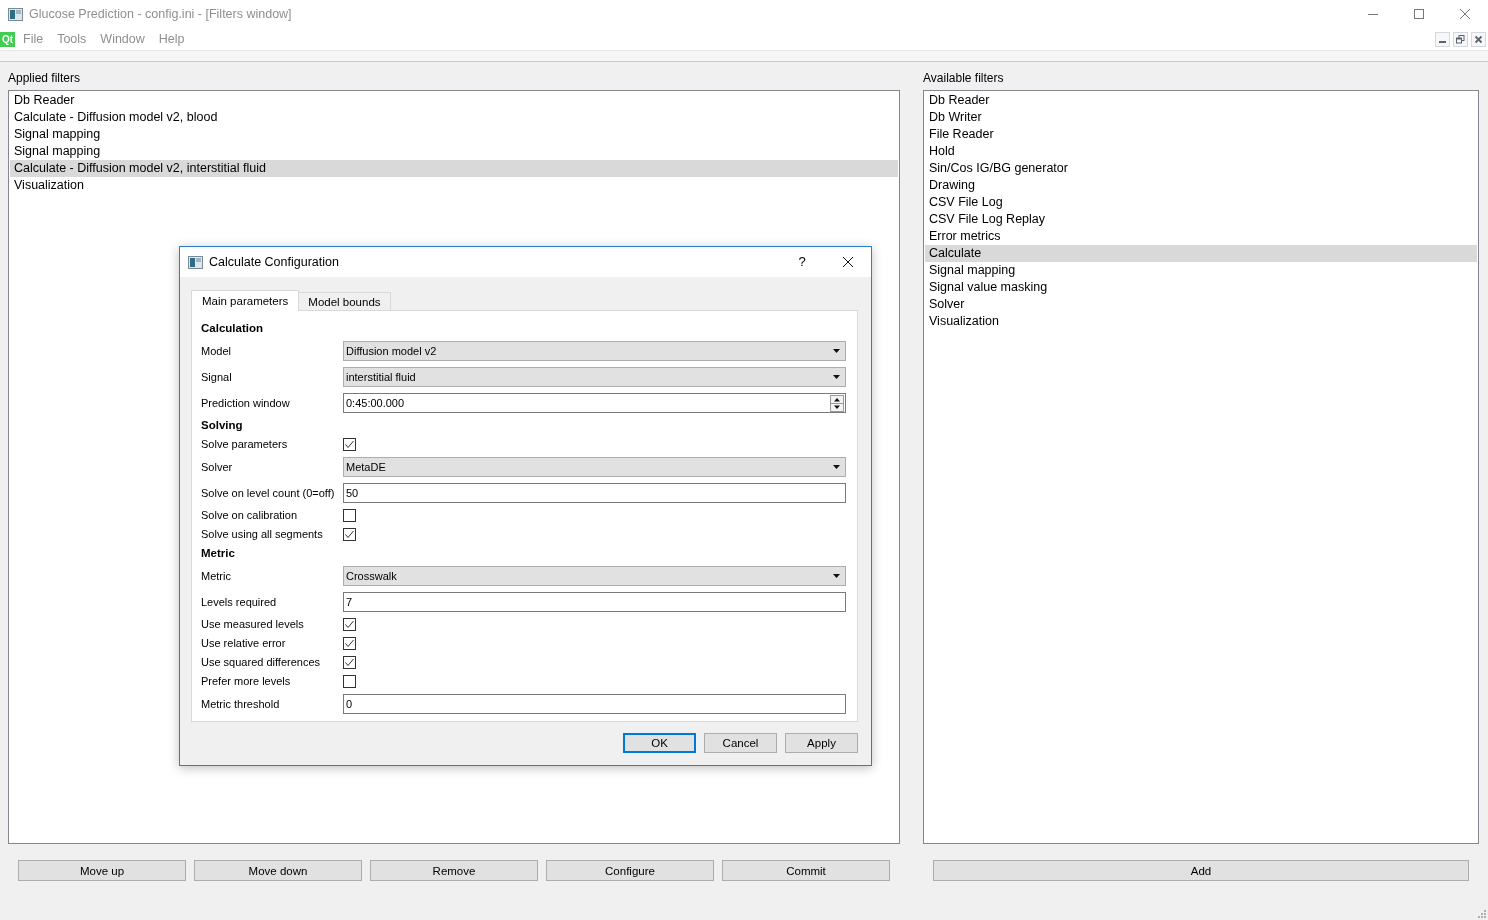  I want to click on list-item: CSV File Log, so click(1201, 202).